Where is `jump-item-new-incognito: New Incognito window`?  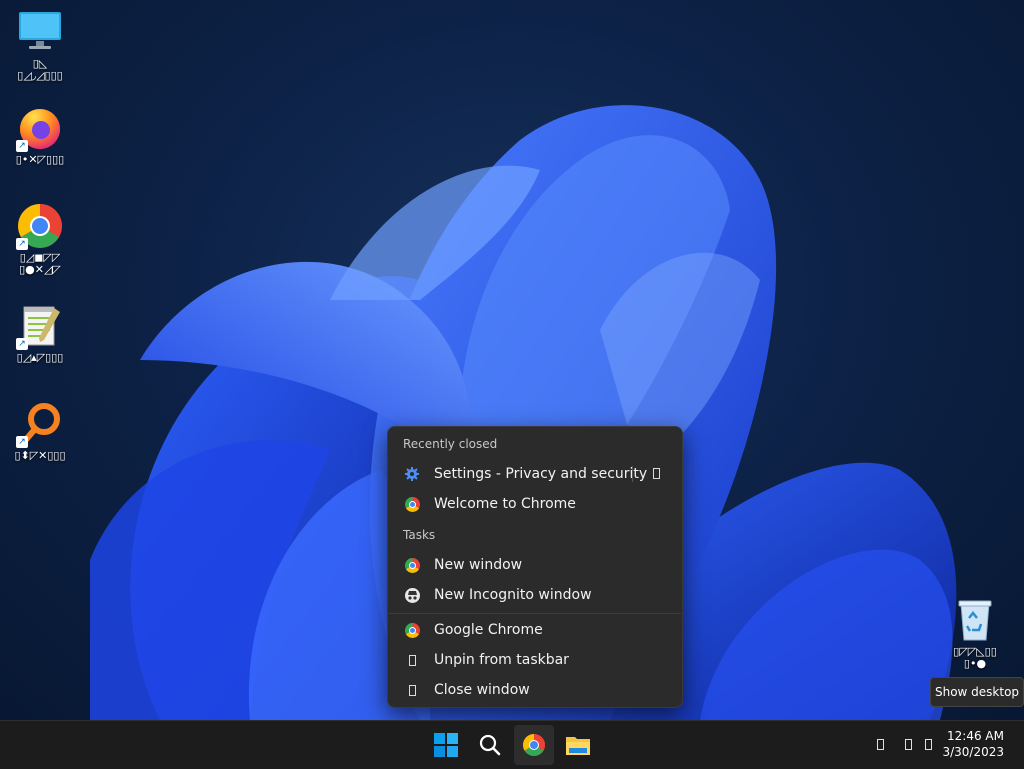
jump-item-new-incognito: New Incognito window is located at coordinates (535, 595).